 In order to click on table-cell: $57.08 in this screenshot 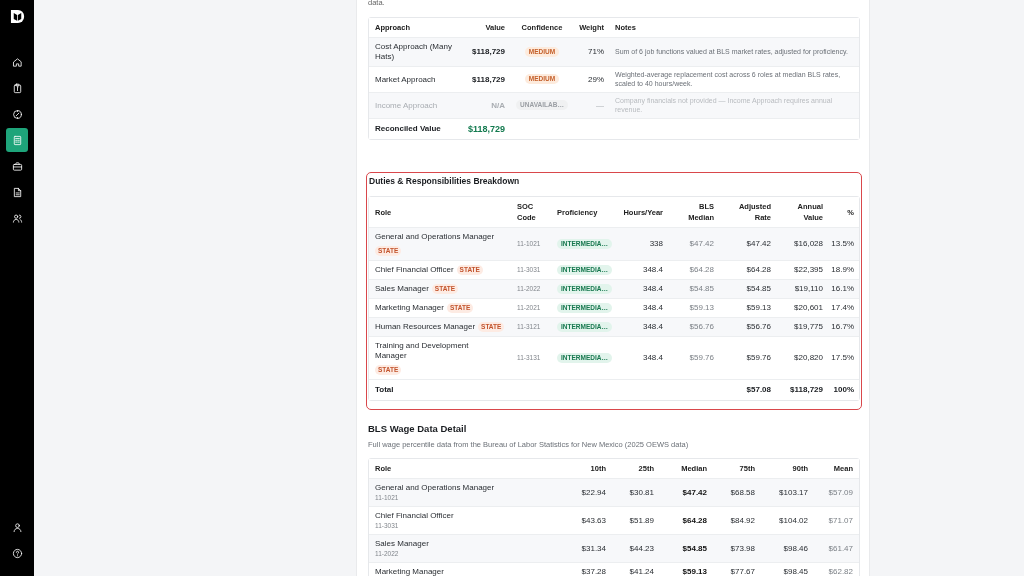, I will do `click(748, 390)`.